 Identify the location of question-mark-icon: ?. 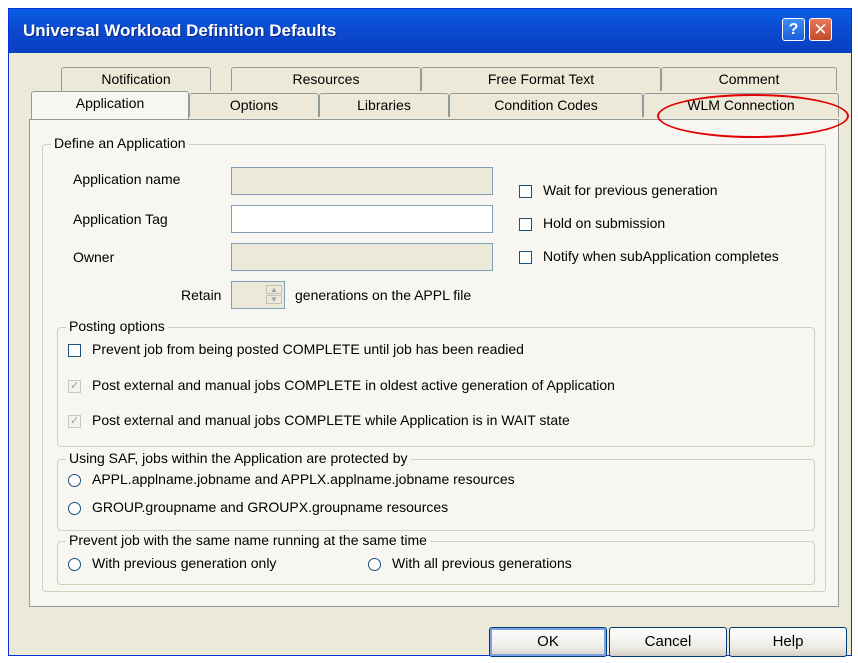
(793, 29).